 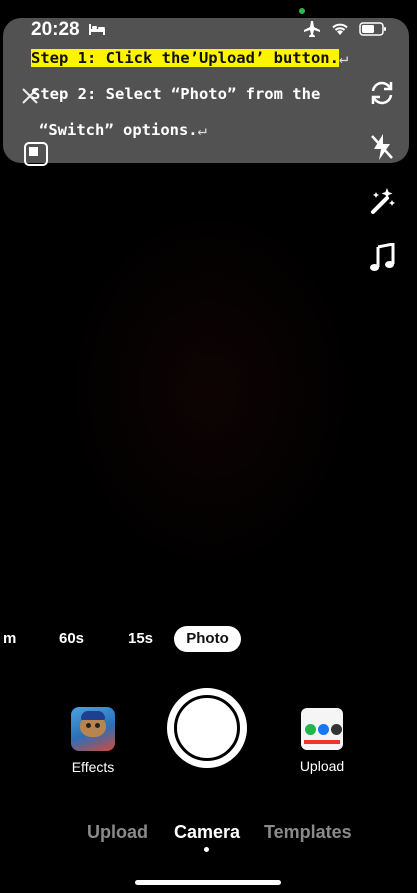 What do you see at coordinates (312, 31) in the screenshot?
I see `airplane-icon` at bounding box center [312, 31].